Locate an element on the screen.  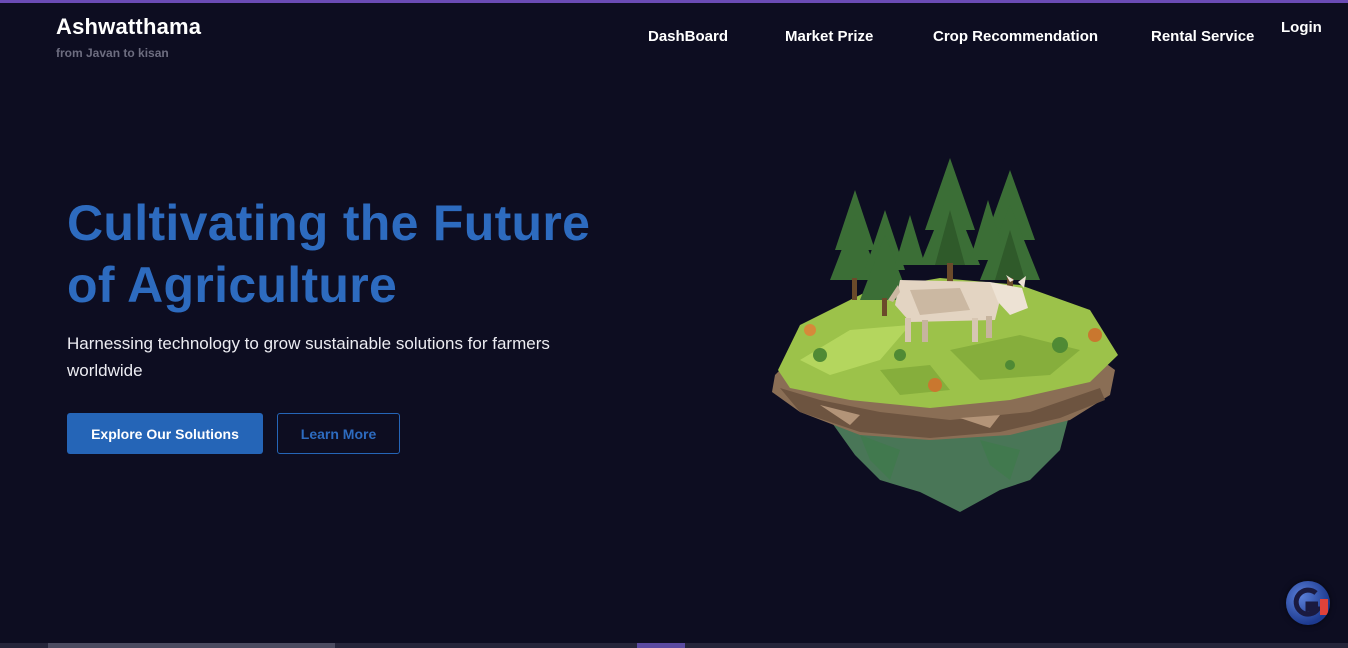
learn-more-button: Learn More is located at coordinates (338, 433).